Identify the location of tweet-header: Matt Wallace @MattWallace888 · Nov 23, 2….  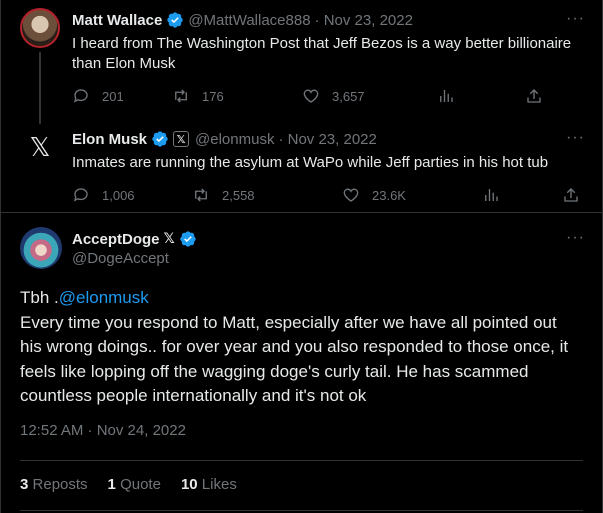
(242, 20).